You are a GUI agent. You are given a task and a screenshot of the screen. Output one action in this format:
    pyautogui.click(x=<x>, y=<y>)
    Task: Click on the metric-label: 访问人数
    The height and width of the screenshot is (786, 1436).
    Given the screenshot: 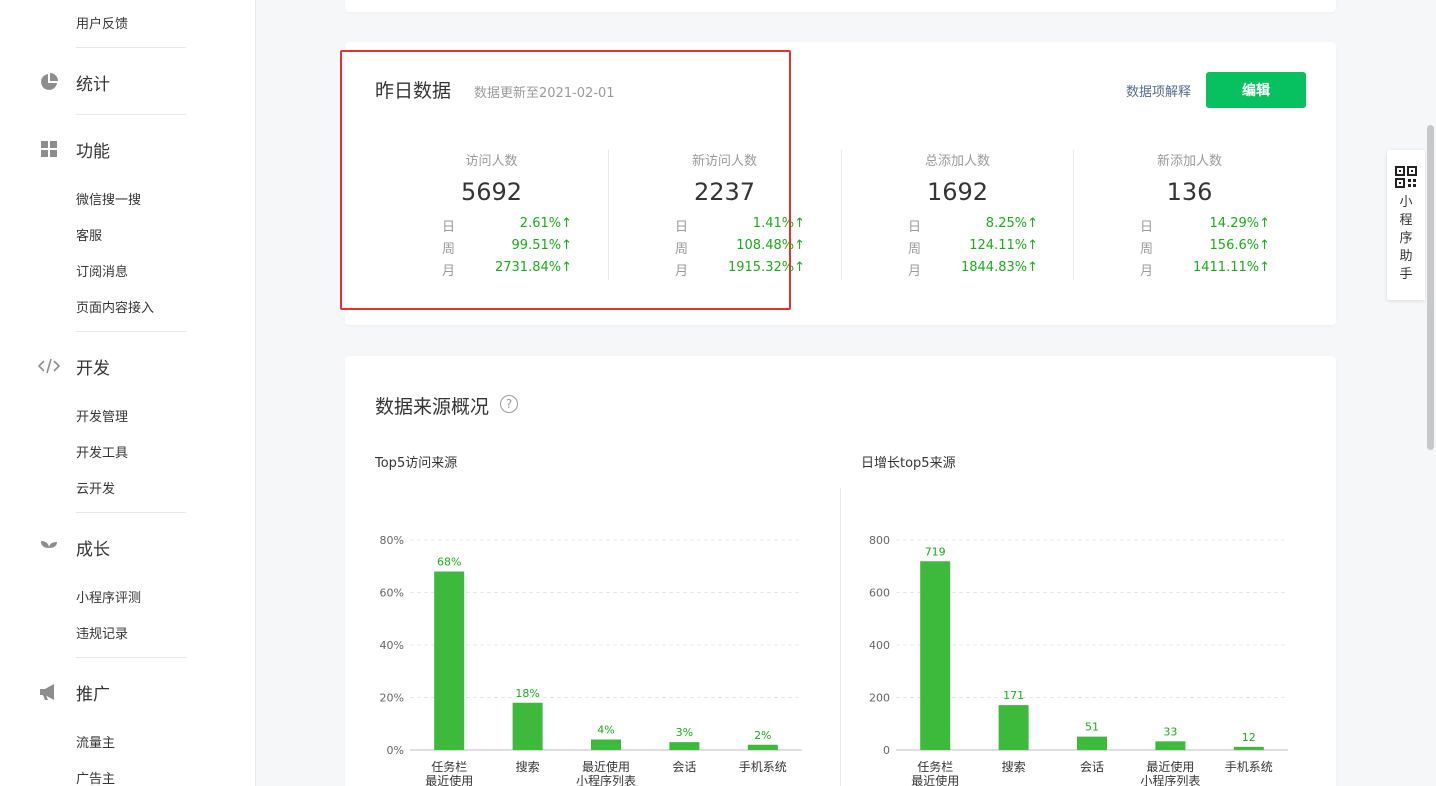 What is the action you would take?
    pyautogui.click(x=491, y=161)
    